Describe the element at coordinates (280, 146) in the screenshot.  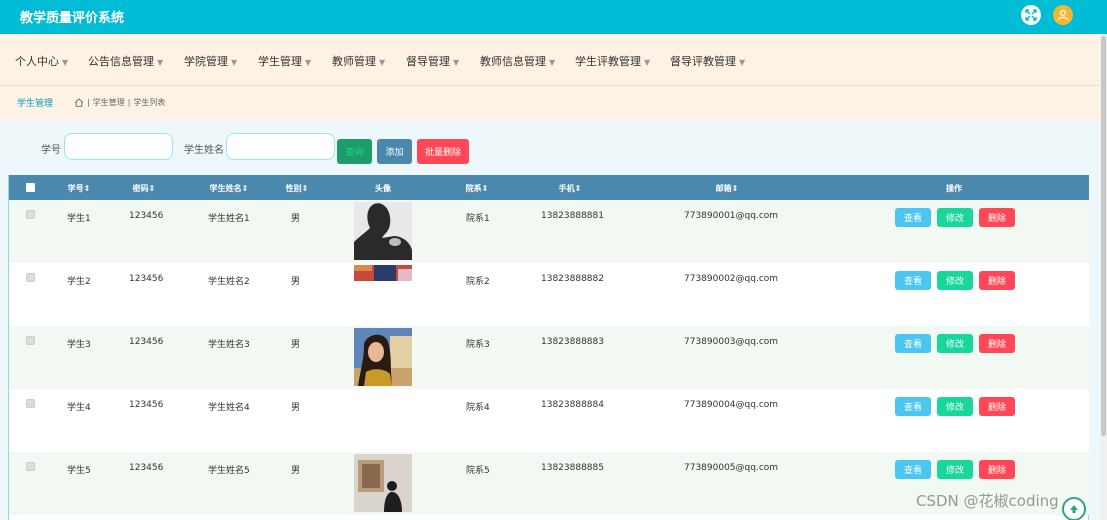
I see `student-name-input` at that location.